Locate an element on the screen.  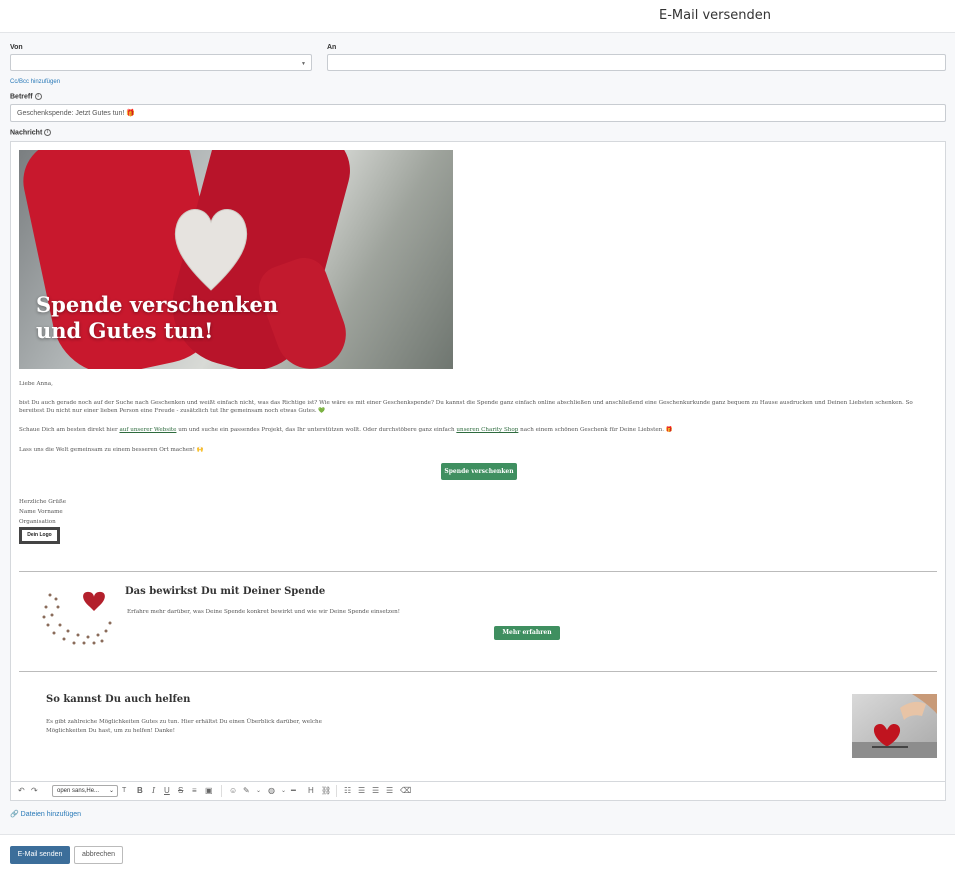
website-link: auf unserer Website is located at coordinates (147, 430).